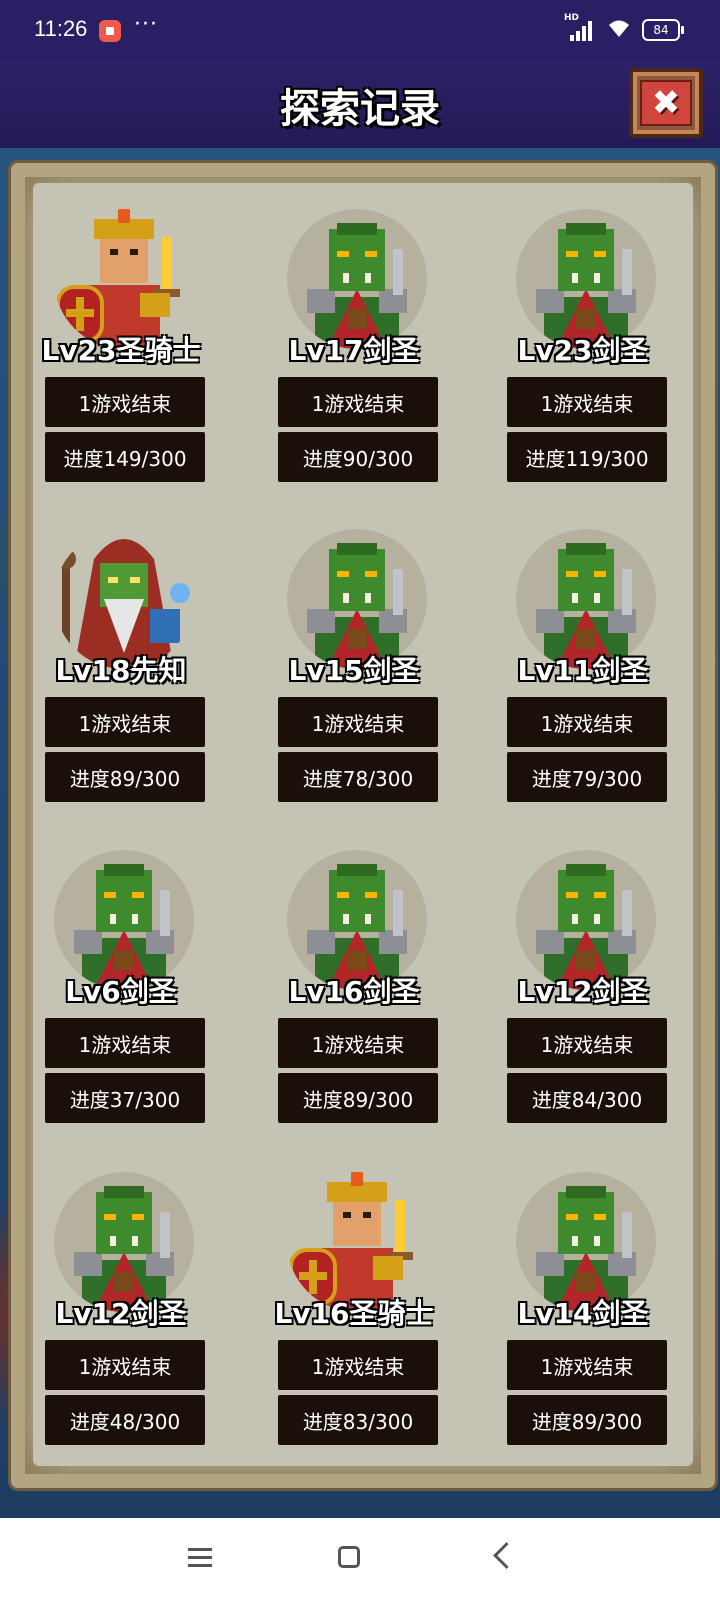 This screenshot has height=1600, width=720. I want to click on close-icon: ✖, so click(666, 103).